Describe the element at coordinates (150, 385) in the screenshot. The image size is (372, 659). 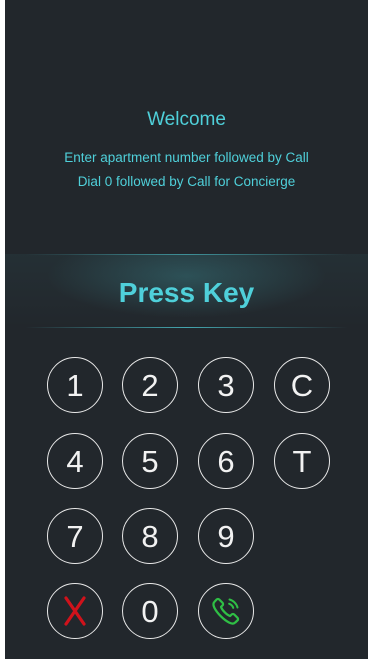
I see `key-2: 2` at that location.